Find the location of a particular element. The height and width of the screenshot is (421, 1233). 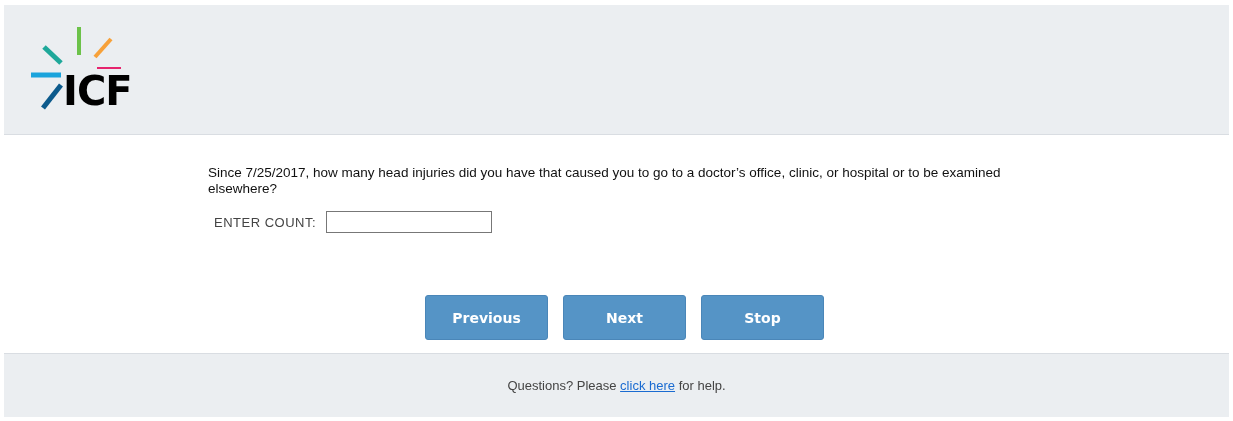

help-link: click here is located at coordinates (648, 385).